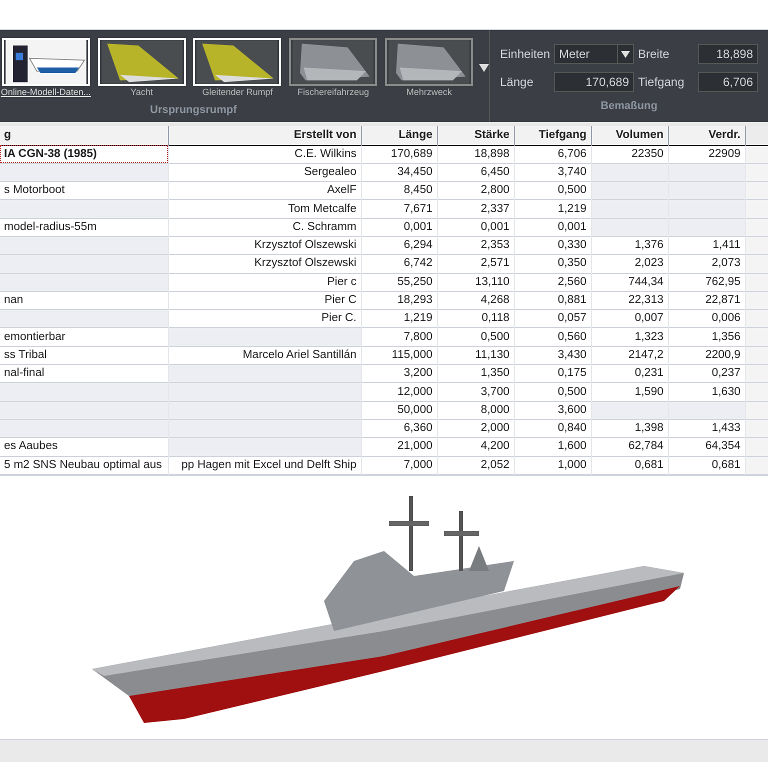  Describe the element at coordinates (475, 172) in the screenshot. I see `table-cell: 6,450` at that location.